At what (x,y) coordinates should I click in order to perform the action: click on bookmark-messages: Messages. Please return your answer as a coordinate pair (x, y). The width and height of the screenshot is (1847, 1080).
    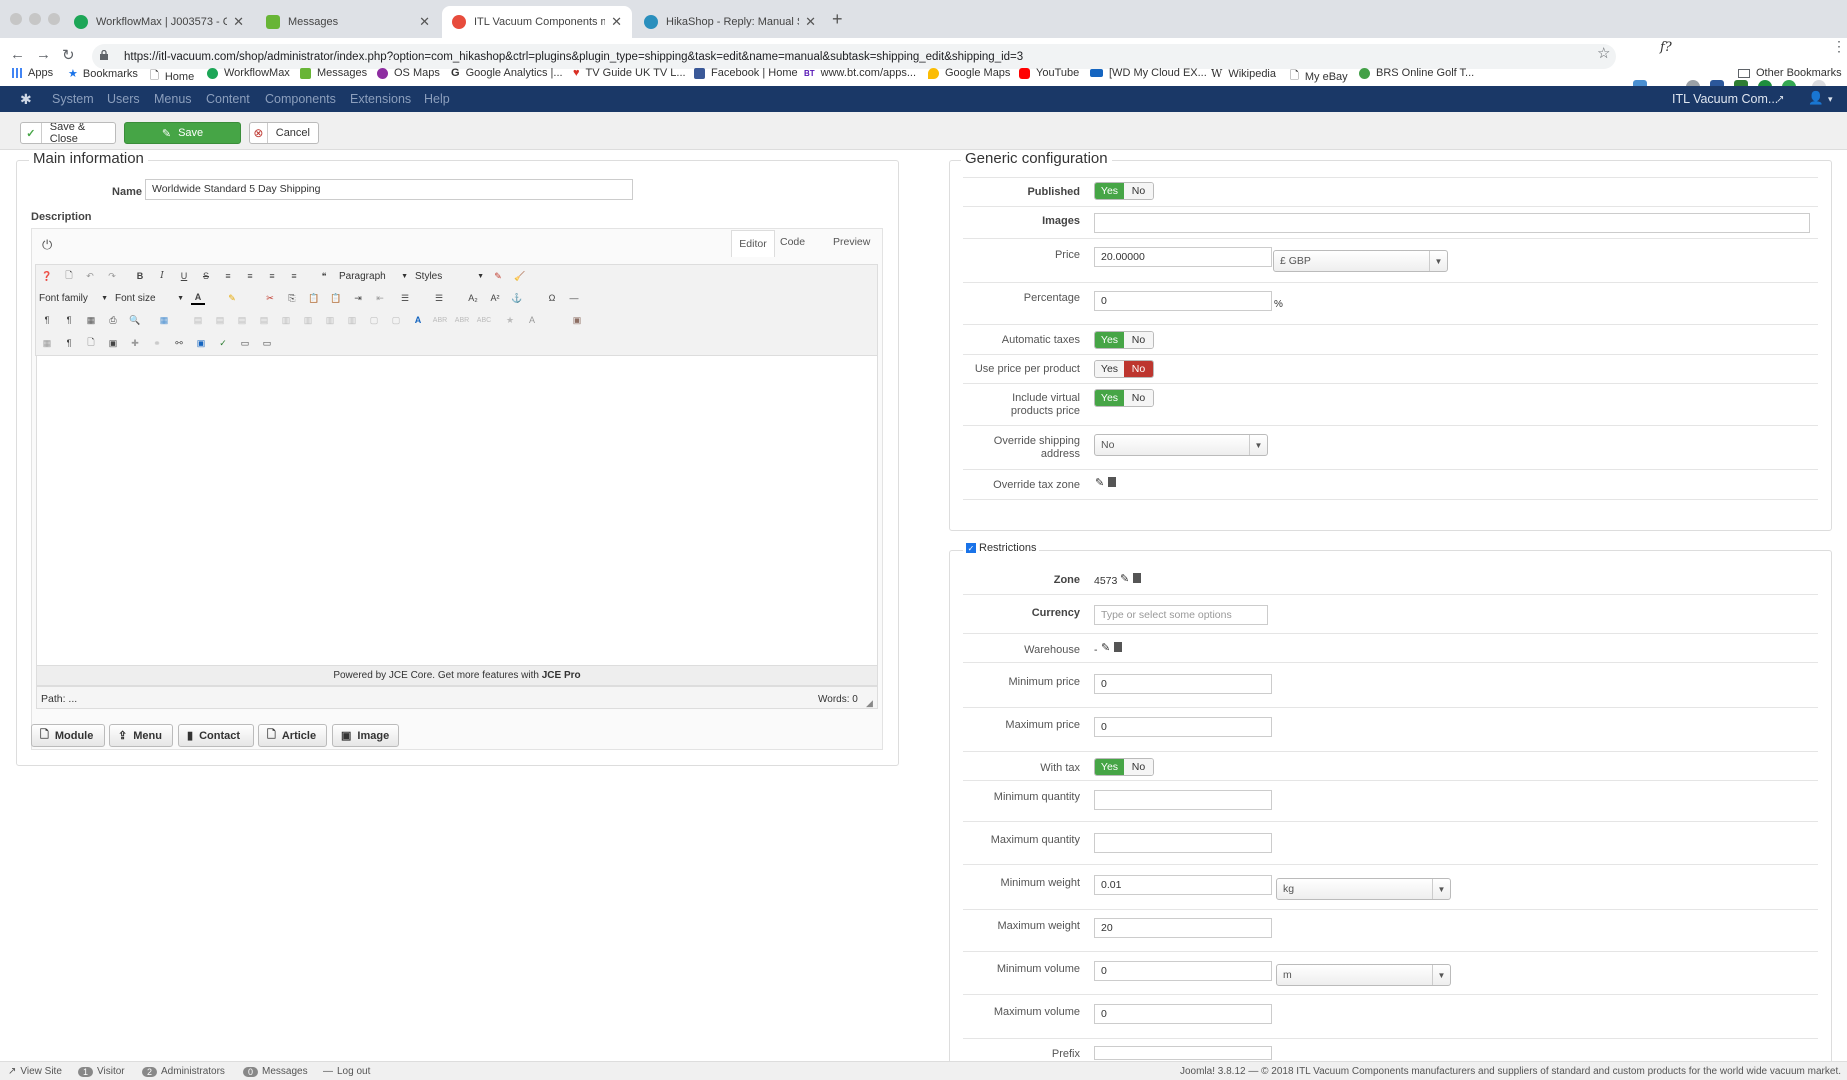
    Looking at the image, I should click on (333, 73).